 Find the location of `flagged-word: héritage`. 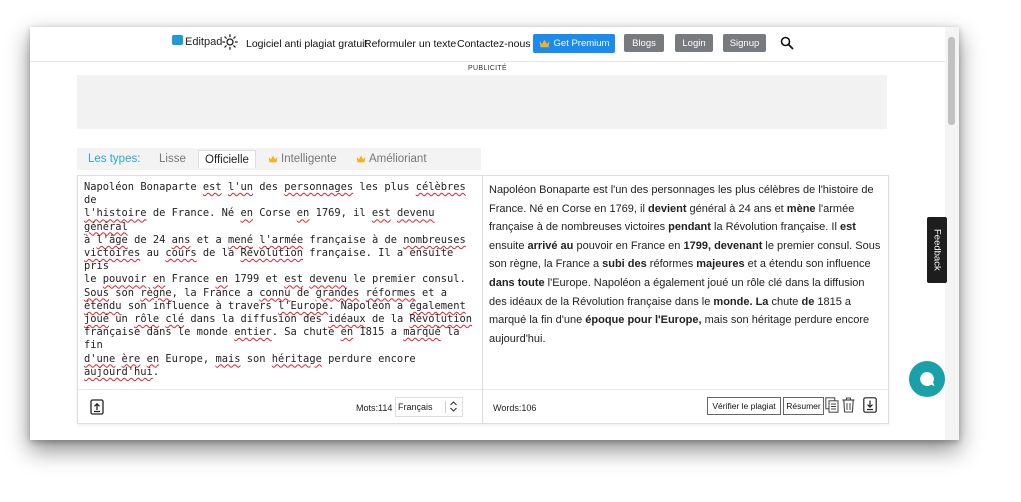

flagged-word: héritage is located at coordinates (297, 359).